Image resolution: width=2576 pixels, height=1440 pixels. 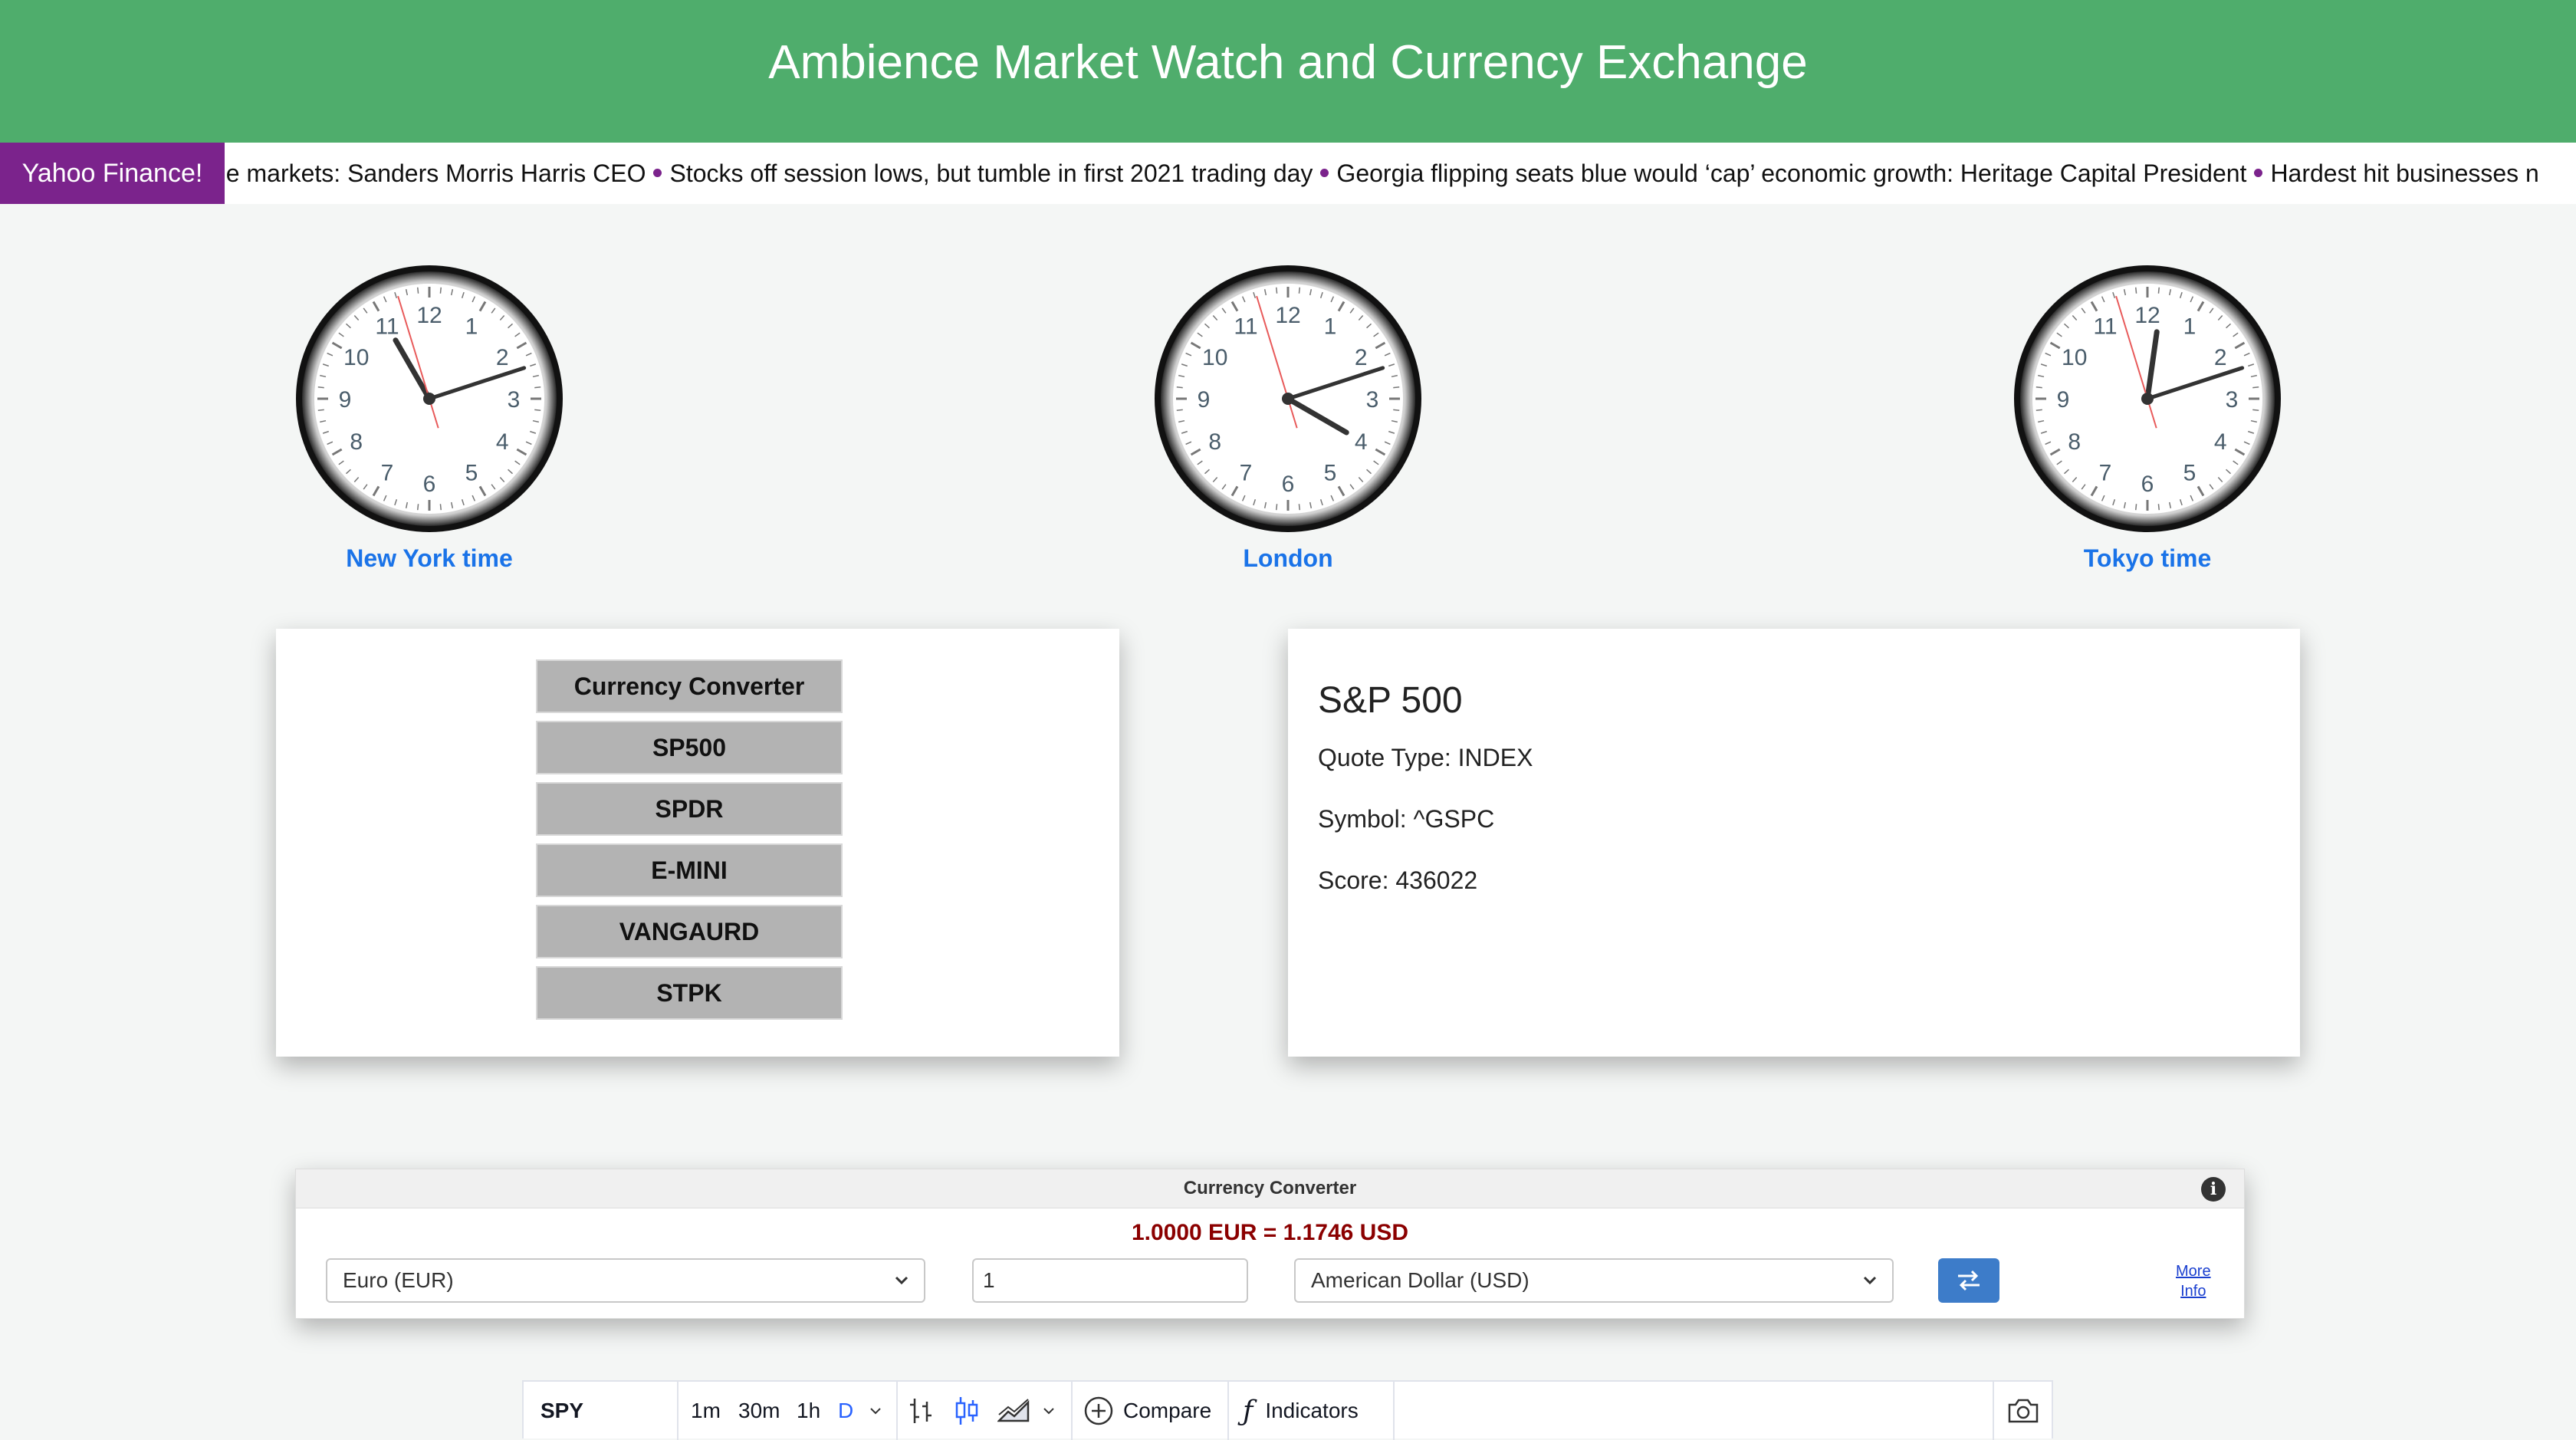 What do you see at coordinates (706, 1411) in the screenshot?
I see `interval-1m: 1m` at bounding box center [706, 1411].